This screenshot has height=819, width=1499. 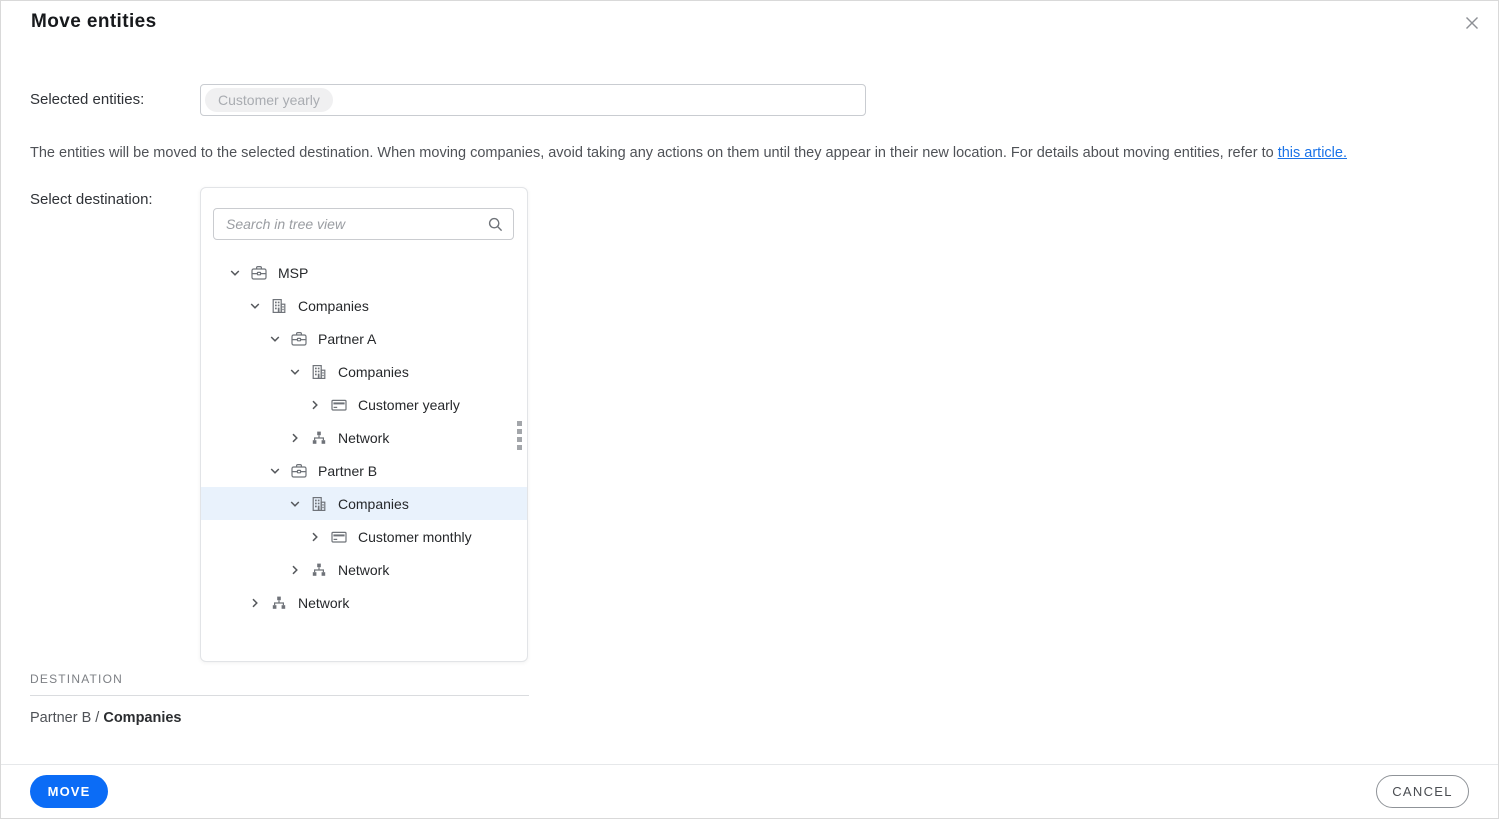 What do you see at coordinates (76, 679) in the screenshot?
I see `destination-heading: DESTINATION` at bounding box center [76, 679].